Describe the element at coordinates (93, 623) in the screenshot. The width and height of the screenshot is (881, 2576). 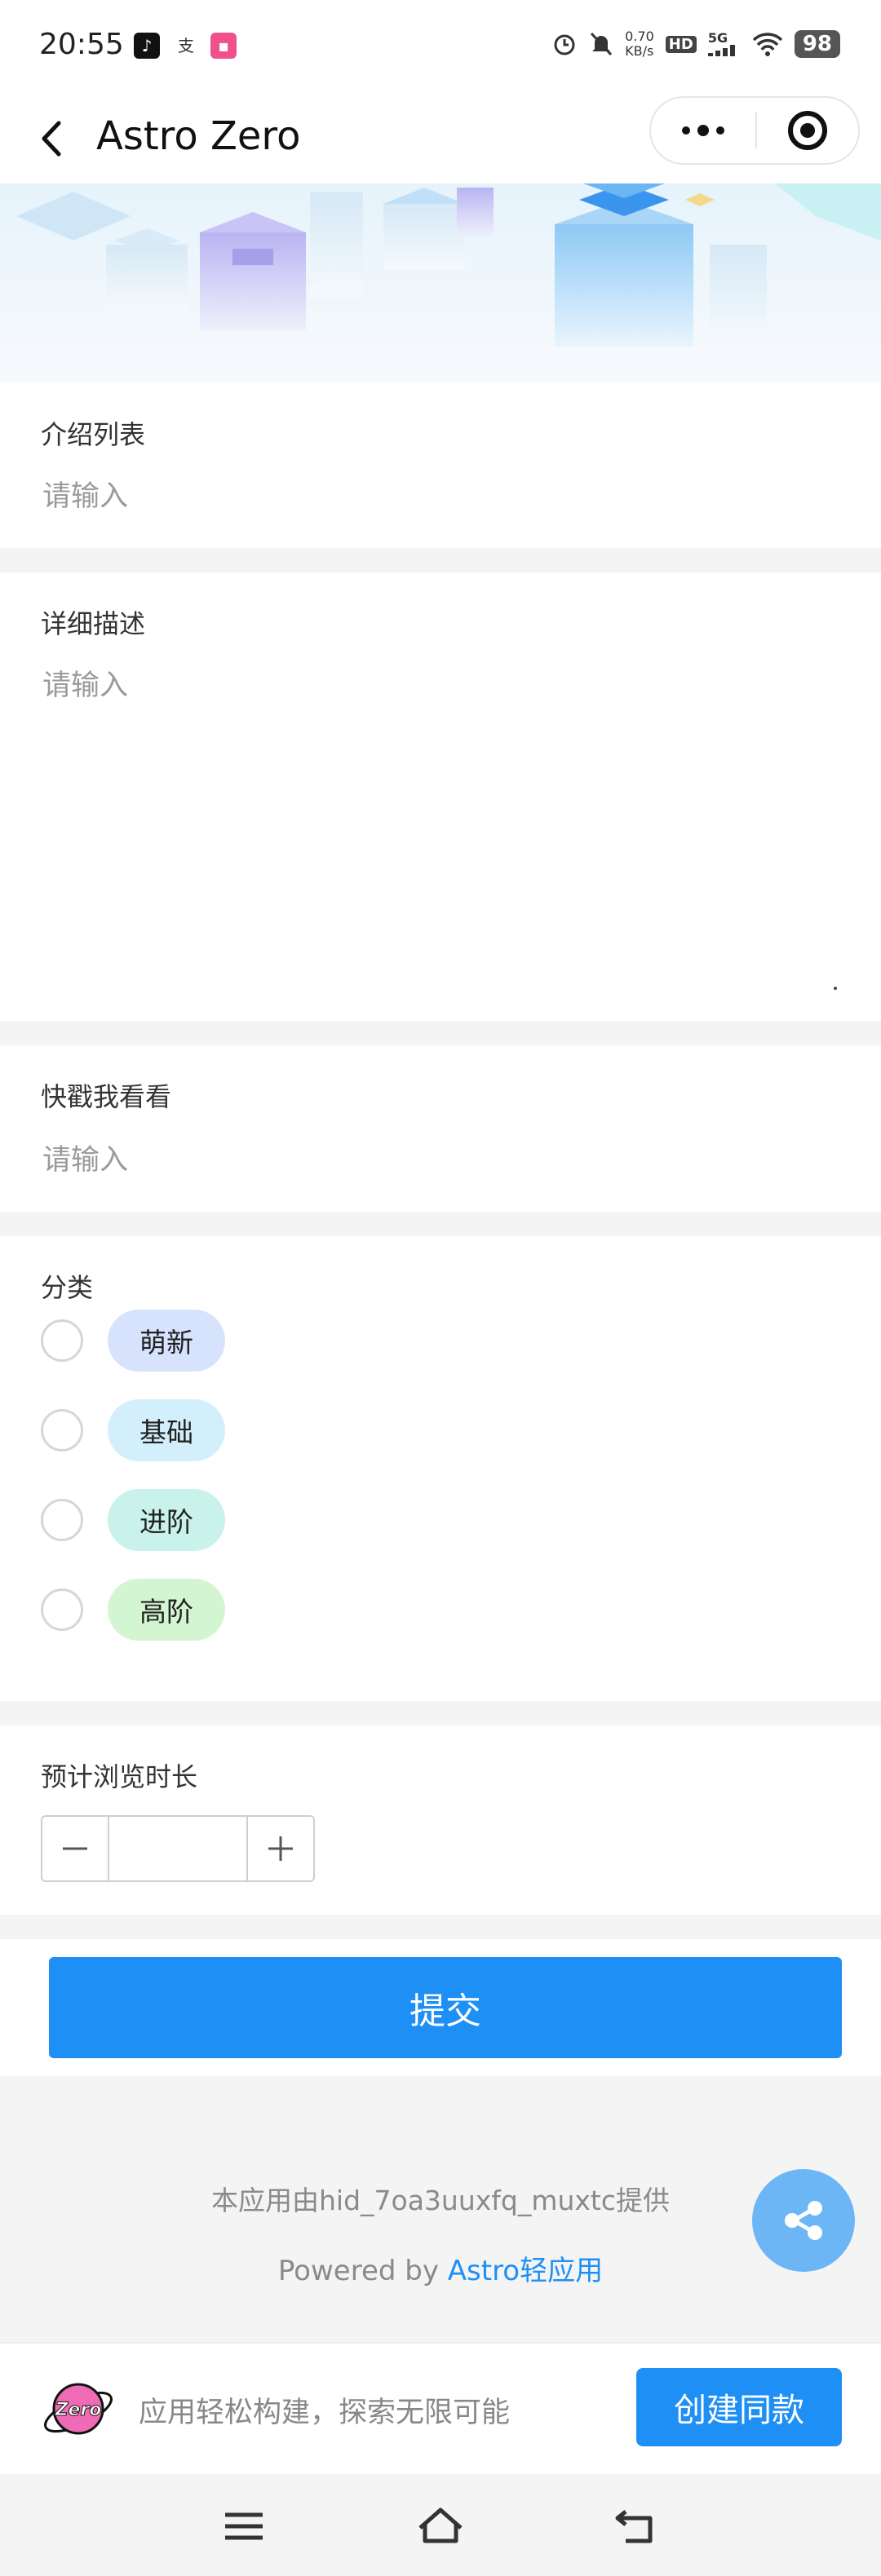
I see `detail-description-label: 详细描述` at that location.